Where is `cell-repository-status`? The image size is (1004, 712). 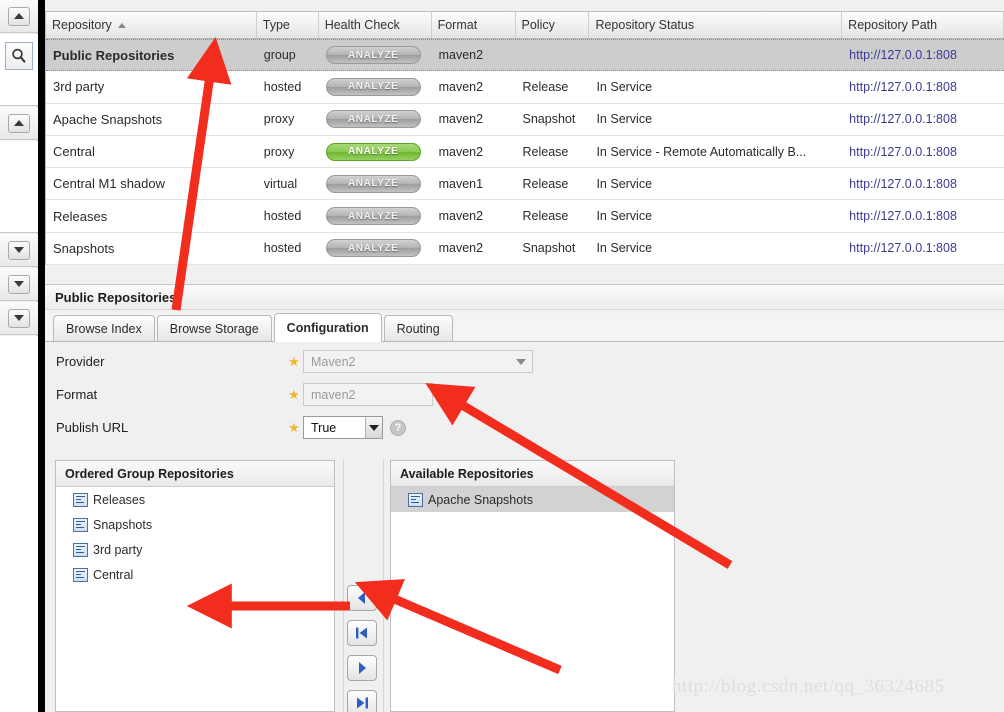
cell-repository-status is located at coordinates (715, 55).